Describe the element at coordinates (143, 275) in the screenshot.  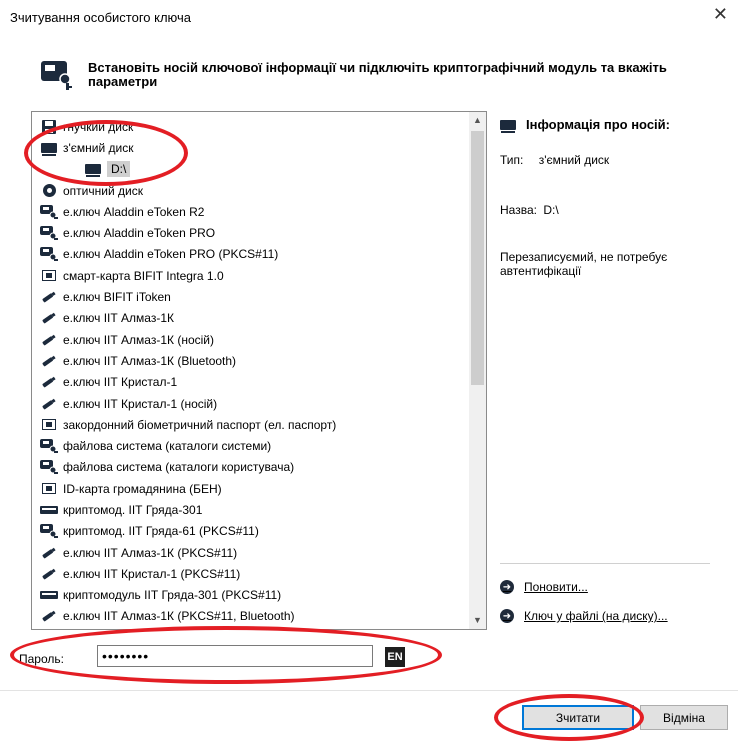
I see `device-list-item-label: смарт-карта BIFIT Integra 1.0` at that location.